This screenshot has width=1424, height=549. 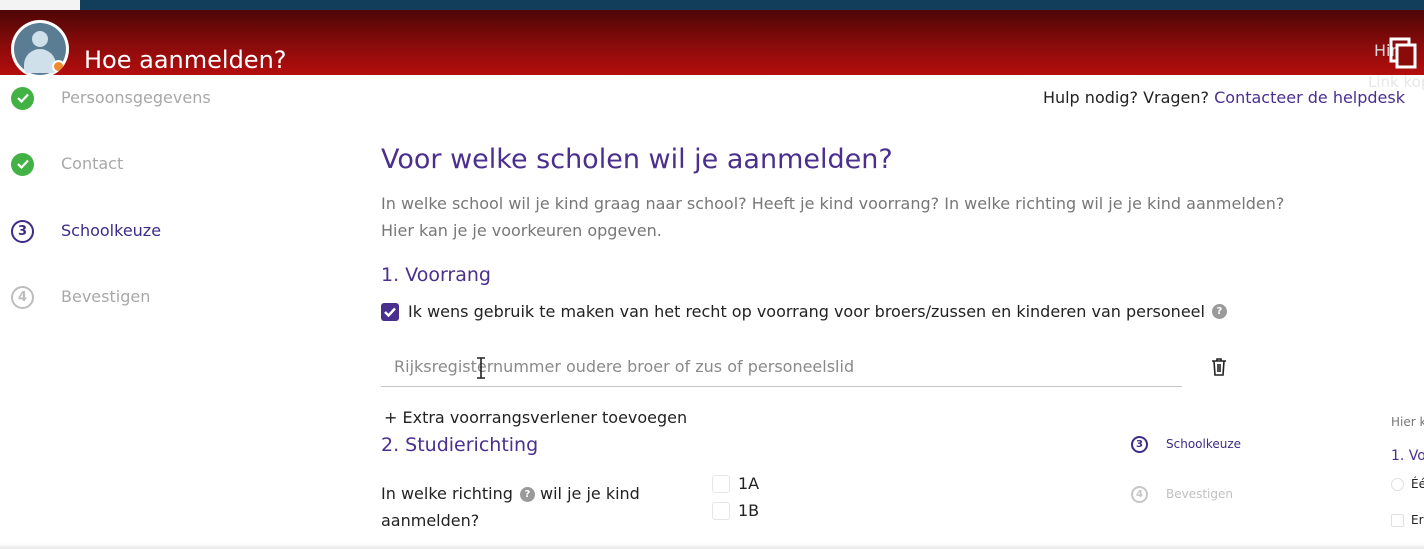 What do you see at coordinates (481, 368) in the screenshot?
I see `text-cursor-icon` at bounding box center [481, 368].